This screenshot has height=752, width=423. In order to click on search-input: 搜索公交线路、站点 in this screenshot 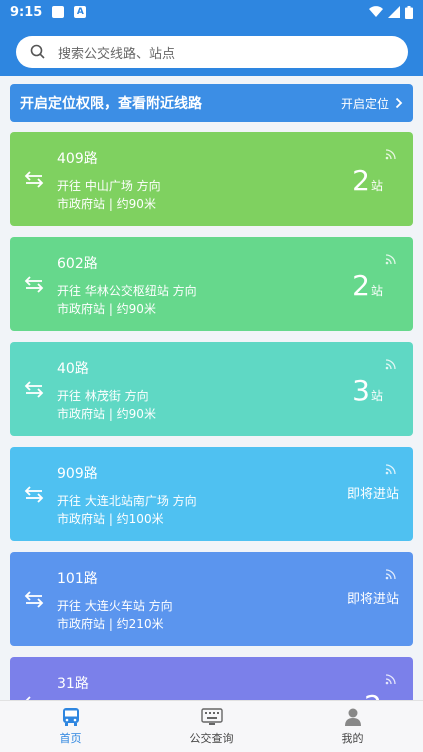, I will do `click(212, 52)`.